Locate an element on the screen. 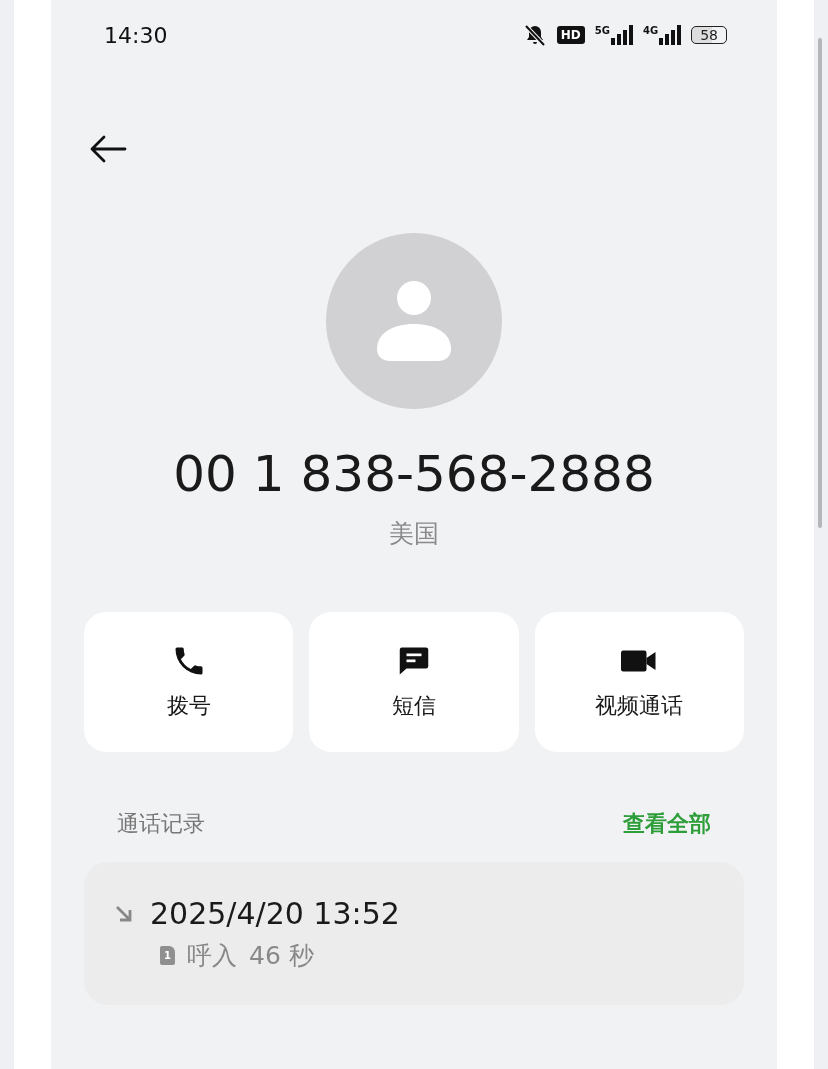 This screenshot has height=1069, width=828. dial-button: 拨号 is located at coordinates (189, 682).